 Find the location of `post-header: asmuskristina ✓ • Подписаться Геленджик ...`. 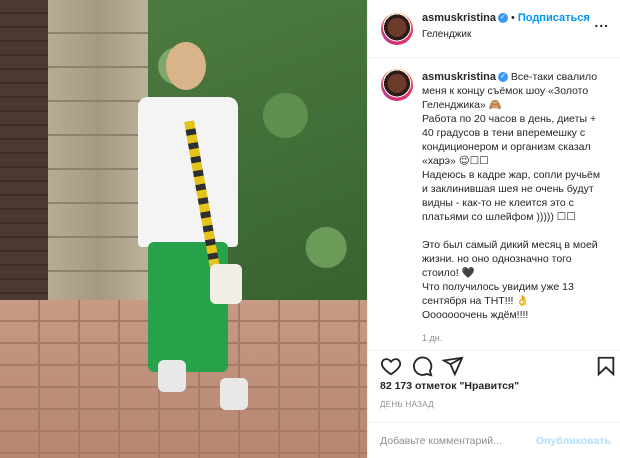

post-header: asmuskristina ✓ • Подписаться Геленджик ... is located at coordinates (494, 29).